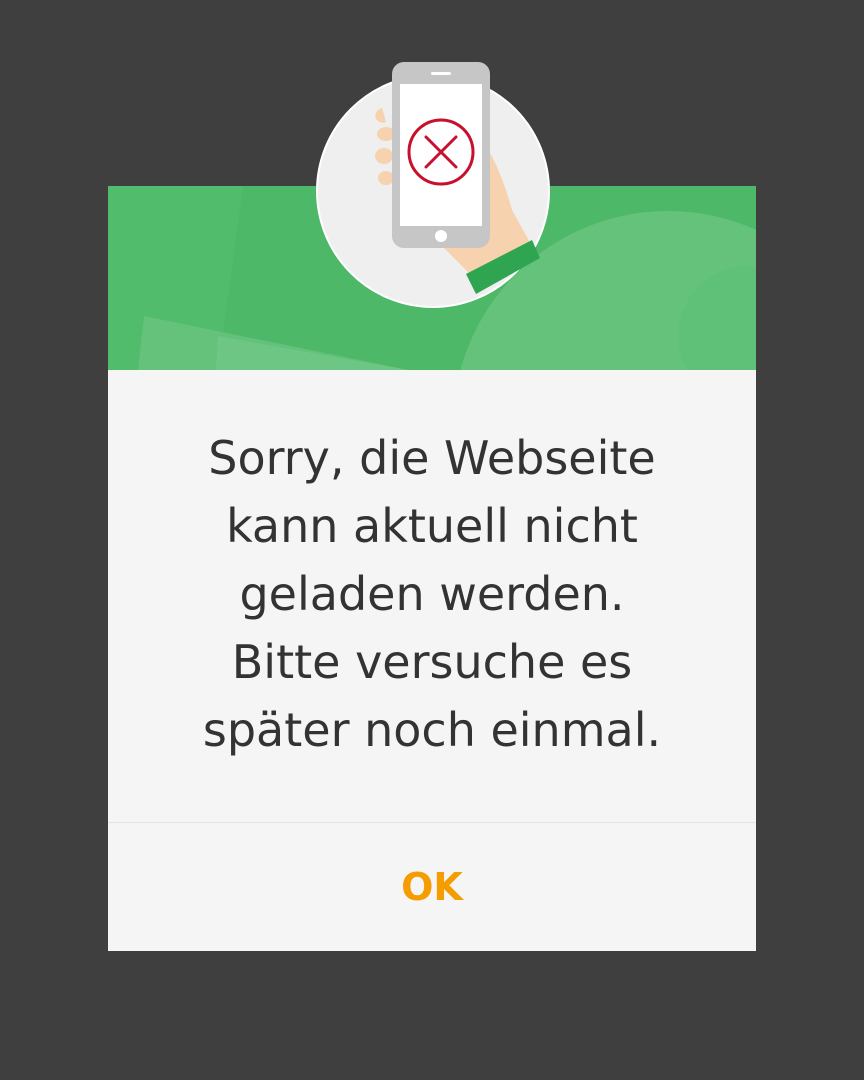 This screenshot has width=864, height=1080. What do you see at coordinates (433, 185) in the screenshot?
I see `phone-error-icon` at bounding box center [433, 185].